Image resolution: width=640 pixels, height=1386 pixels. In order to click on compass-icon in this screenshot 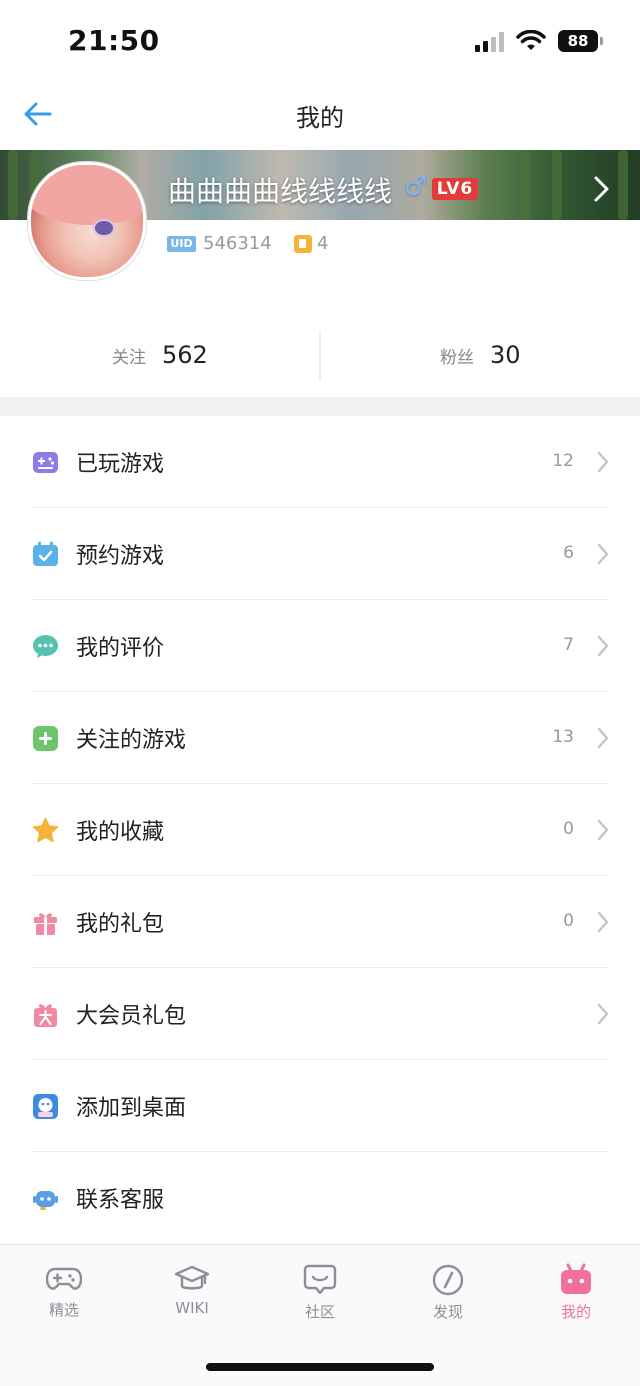, I will do `click(448, 1280)`.